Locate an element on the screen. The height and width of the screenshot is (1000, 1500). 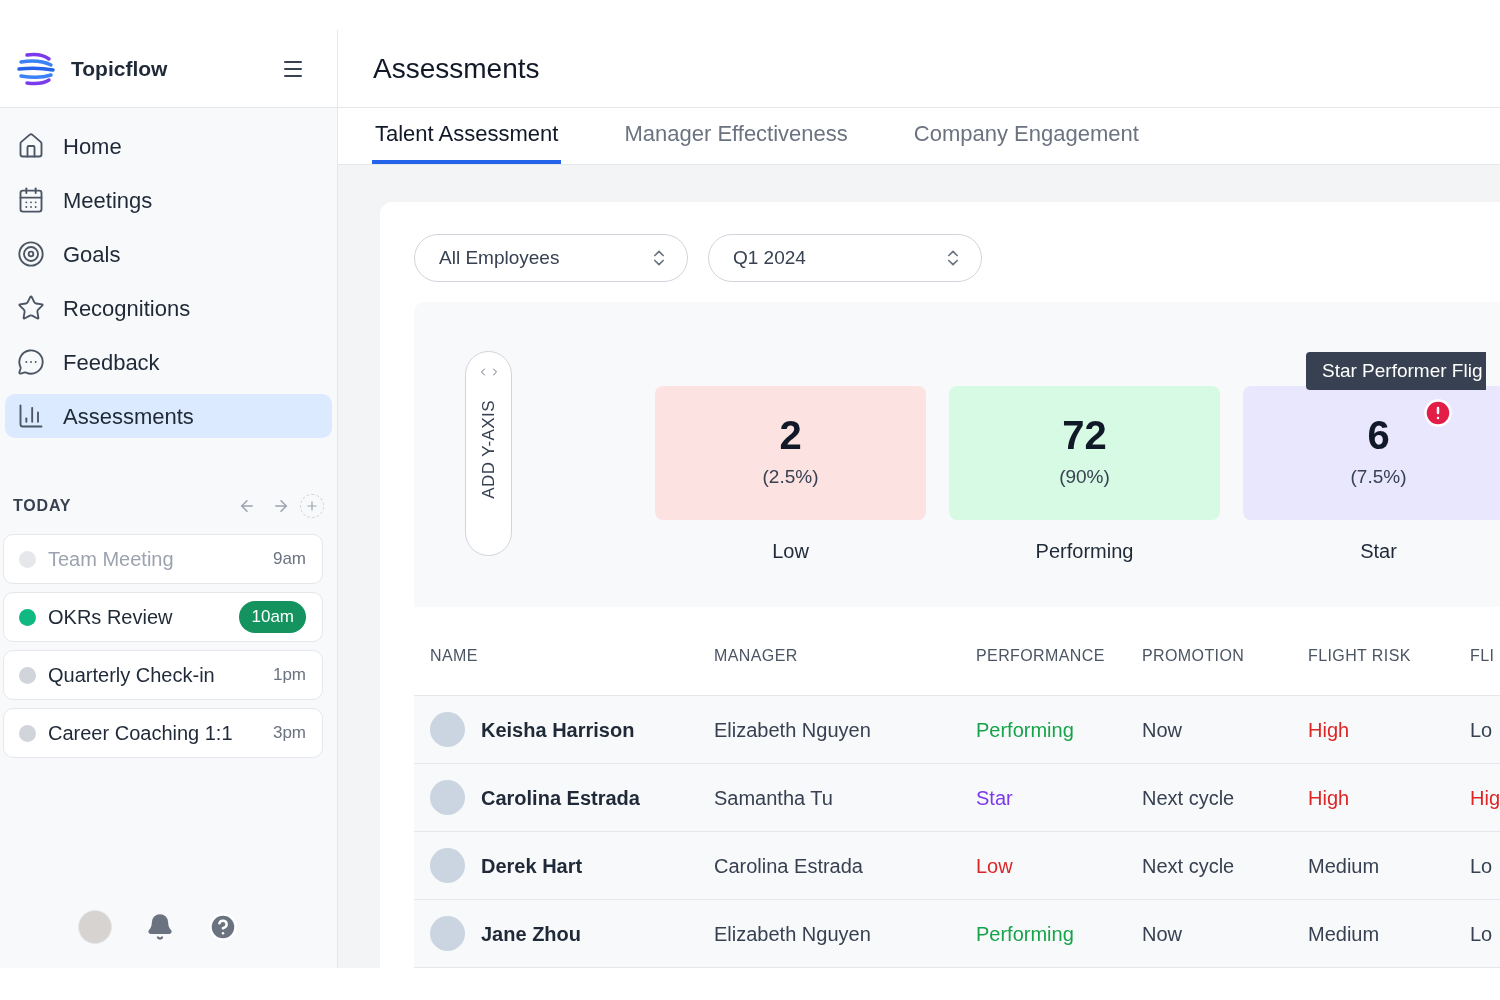
meeting-title: Career Coaching 1:1 is located at coordinates (140, 733).